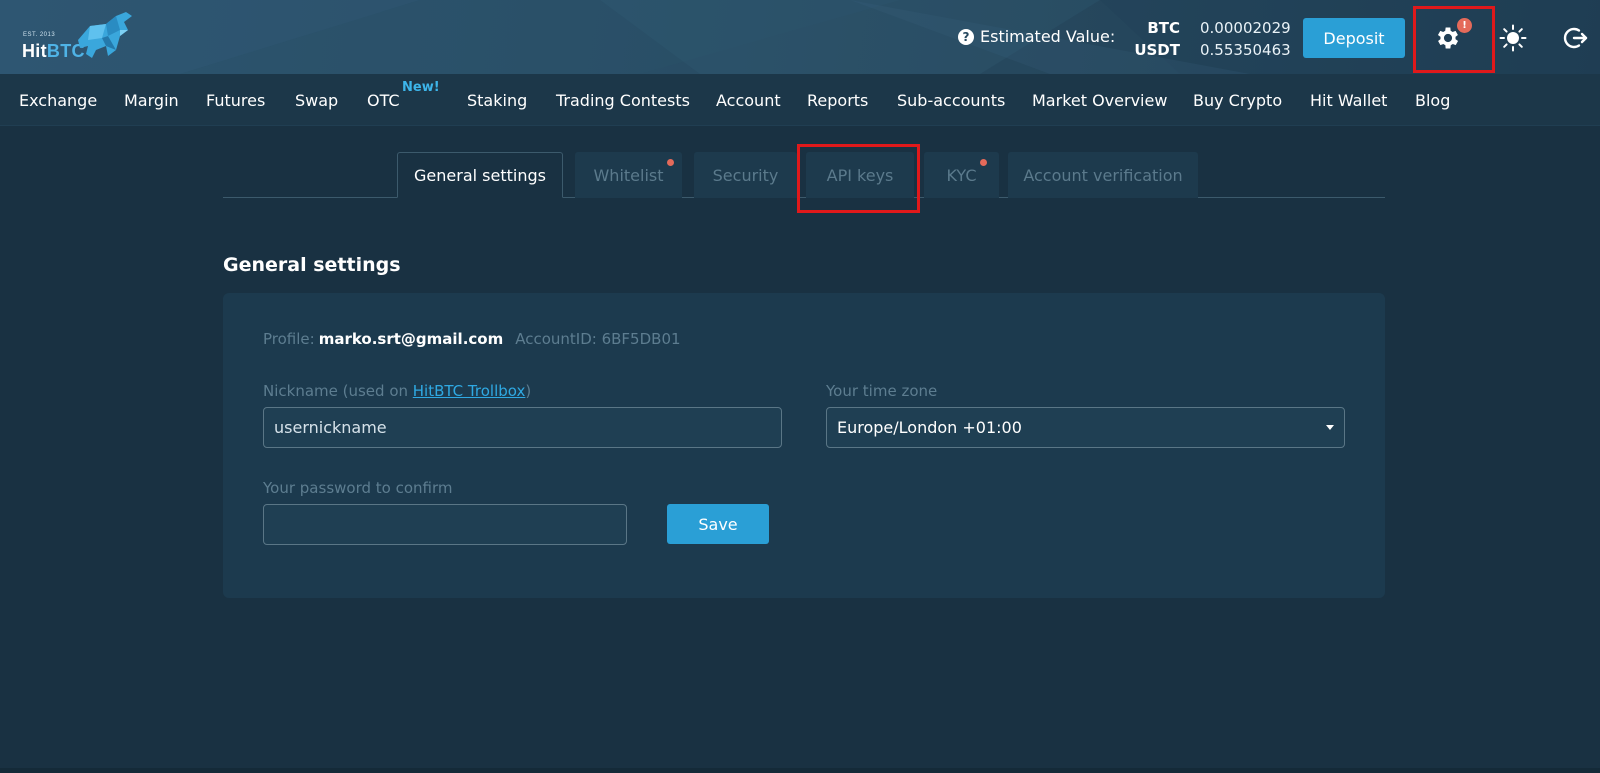 This screenshot has height=773, width=1600. I want to click on profile-label: Profile:, so click(289, 339).